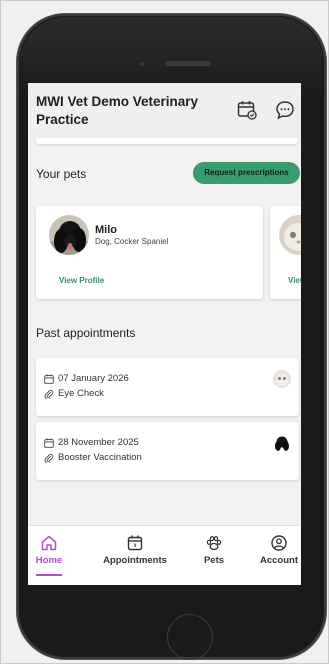  What do you see at coordinates (81, 280) in the screenshot?
I see `view-profile-link: View Profile` at bounding box center [81, 280].